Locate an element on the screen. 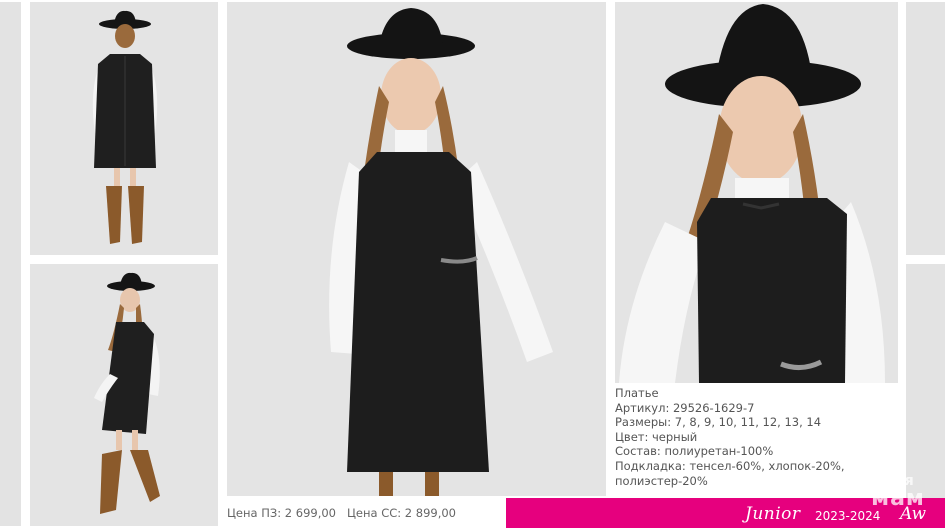 The height and width of the screenshot is (528, 945). photo-edge-right-top is located at coordinates (925, 128).